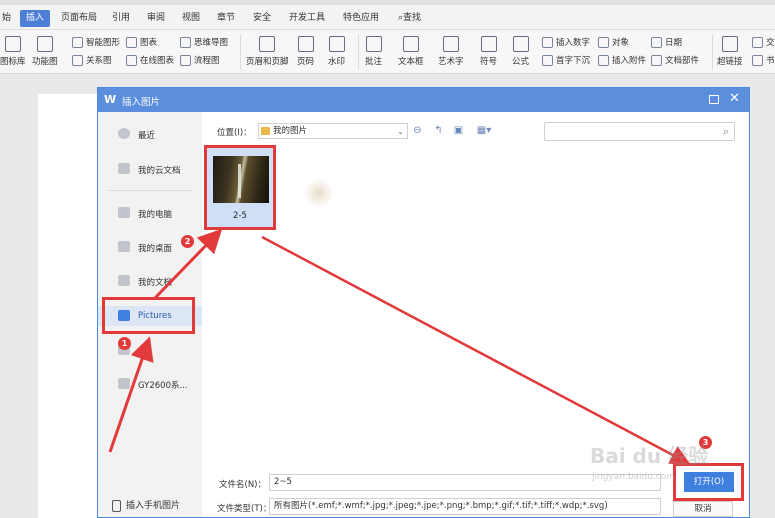 The image size is (775, 518). I want to click on step-badge-2: 2, so click(187, 241).